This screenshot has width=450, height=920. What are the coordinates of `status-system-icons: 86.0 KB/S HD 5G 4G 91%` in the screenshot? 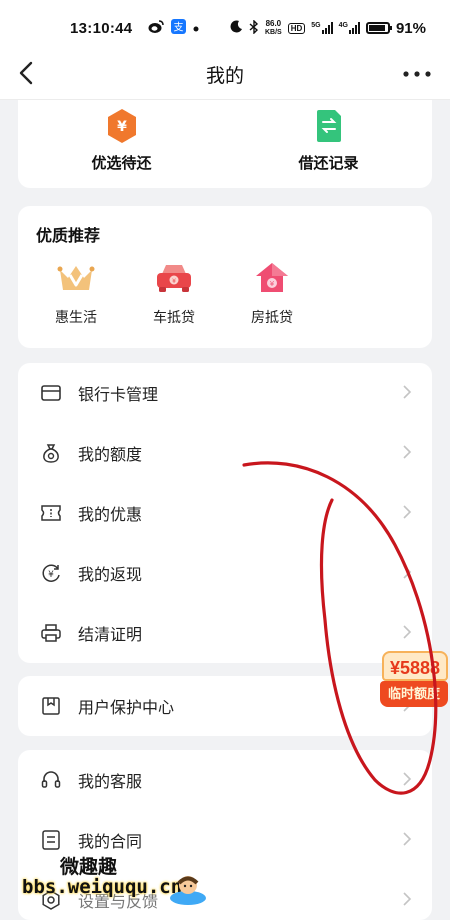 It's located at (328, 27).